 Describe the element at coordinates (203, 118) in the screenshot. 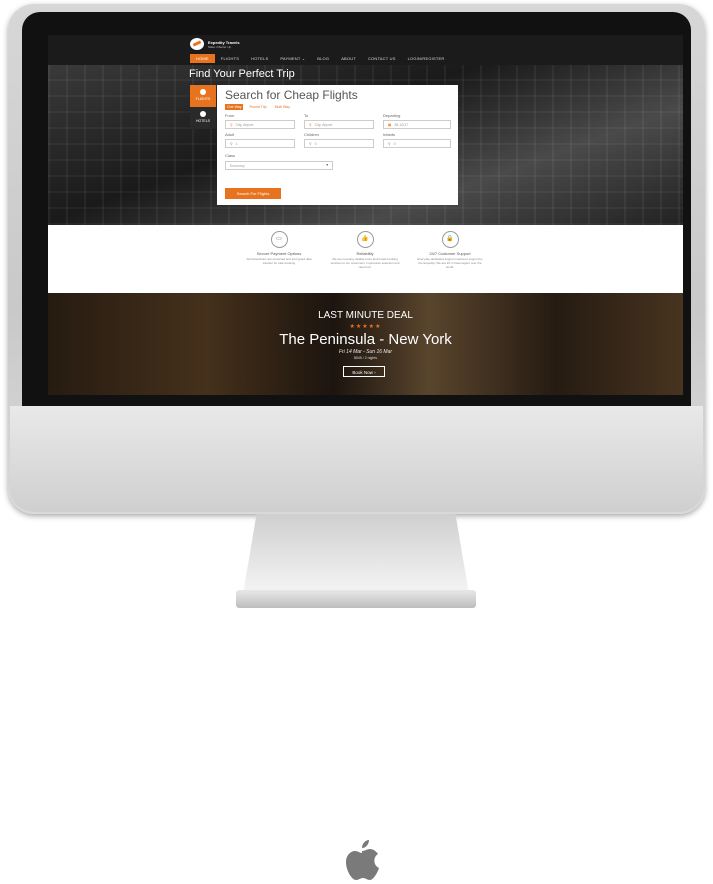

I see `tab-hotels: HOTELS` at that location.